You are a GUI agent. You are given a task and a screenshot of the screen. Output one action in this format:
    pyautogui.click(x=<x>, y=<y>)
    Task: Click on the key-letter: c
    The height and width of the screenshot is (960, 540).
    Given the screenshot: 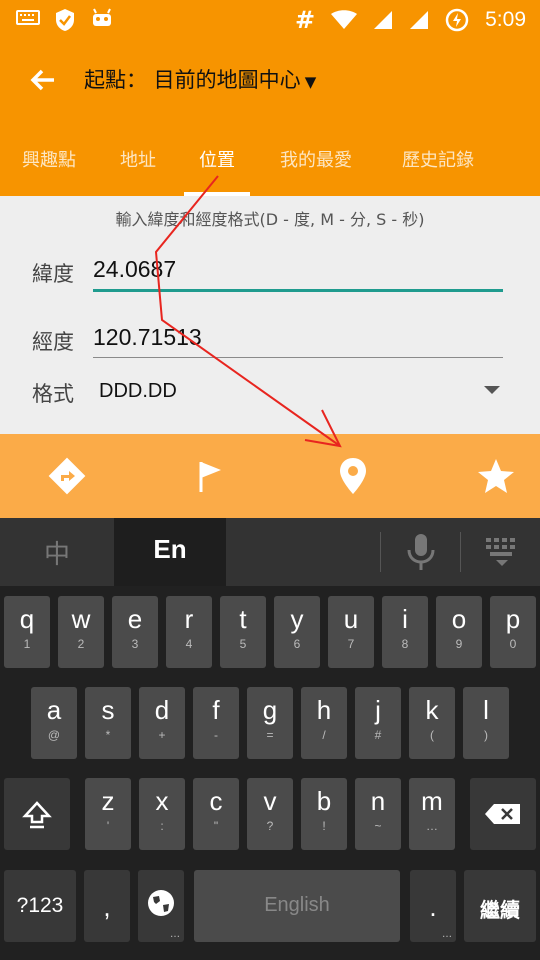 What is the action you would take?
    pyautogui.click(x=216, y=801)
    